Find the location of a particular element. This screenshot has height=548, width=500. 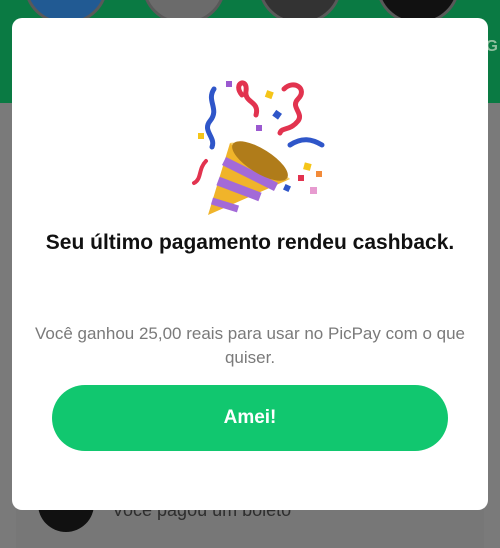

confirm-button: Amei! is located at coordinates (250, 418).